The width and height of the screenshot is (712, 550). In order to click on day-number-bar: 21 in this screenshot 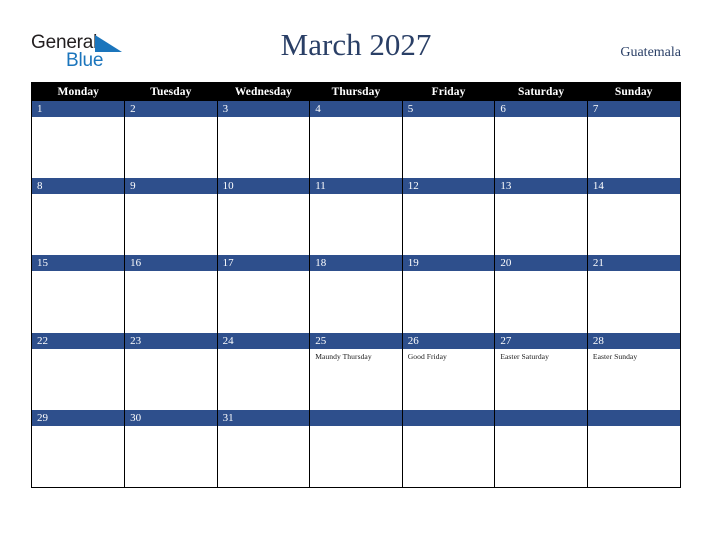, I will do `click(633, 263)`.